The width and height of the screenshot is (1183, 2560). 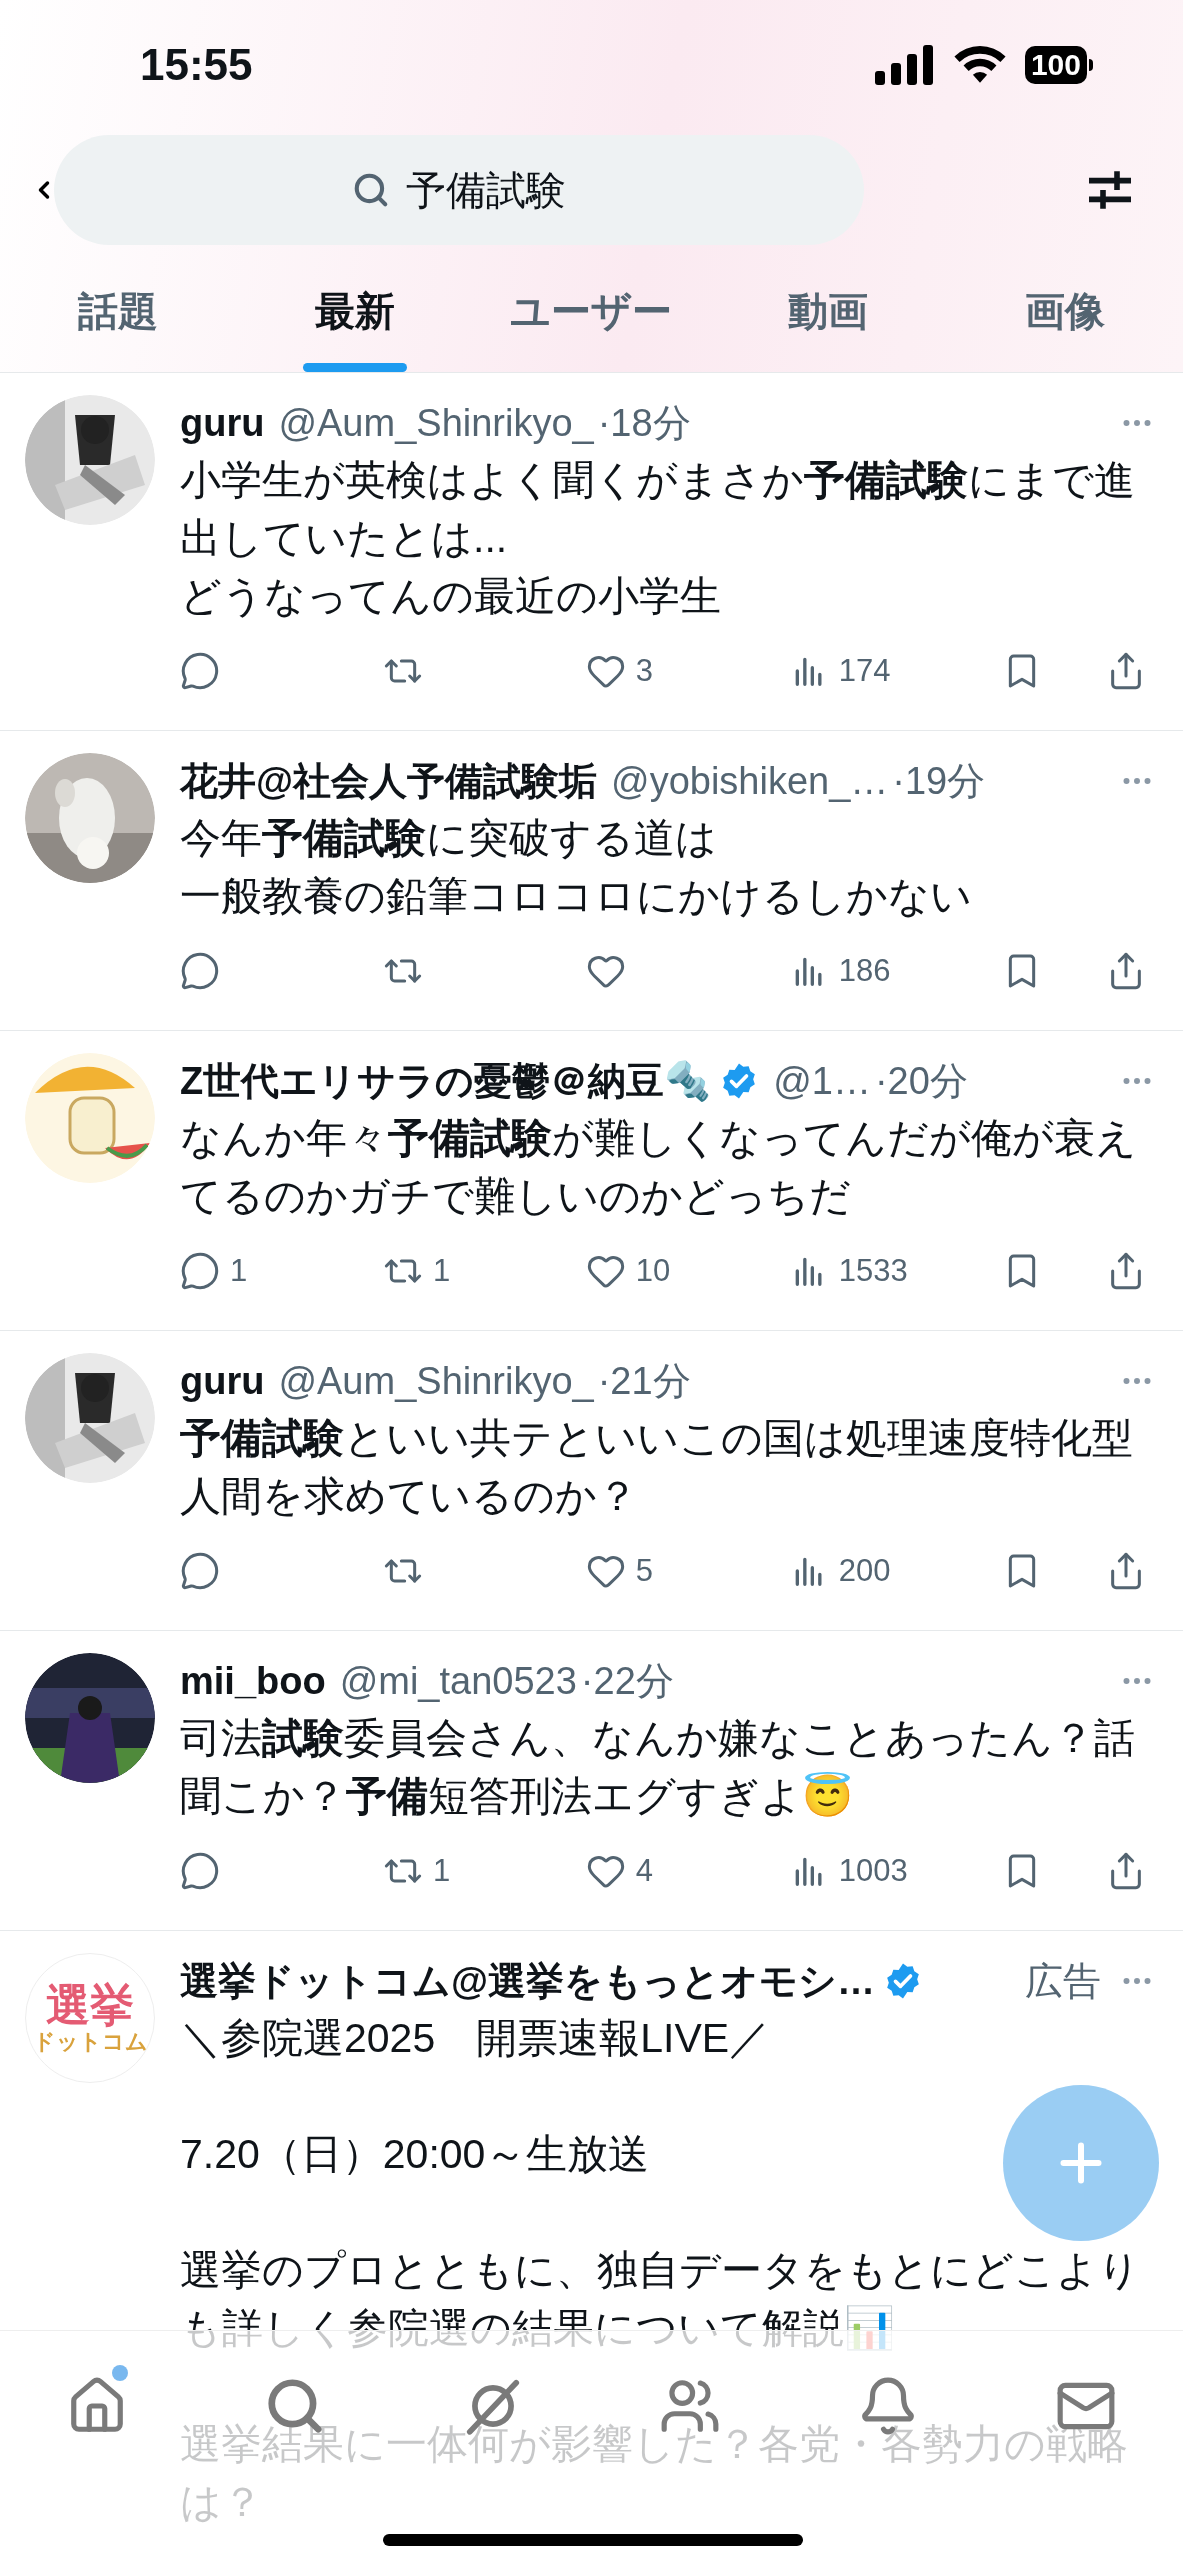 What do you see at coordinates (864, 1570) in the screenshot?
I see `count: 200` at bounding box center [864, 1570].